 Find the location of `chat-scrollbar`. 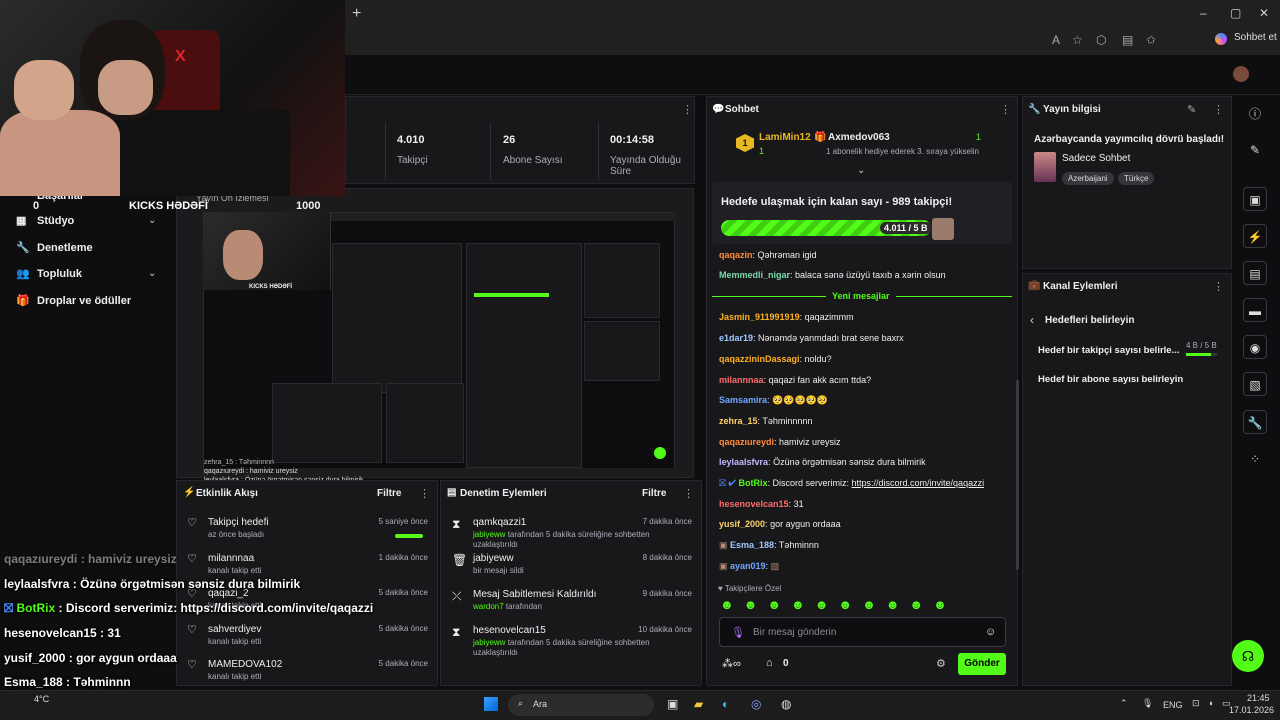

chat-scrollbar is located at coordinates (1017, 475).